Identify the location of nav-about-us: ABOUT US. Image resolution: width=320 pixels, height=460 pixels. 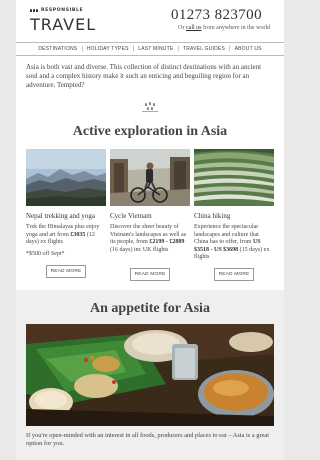
(248, 49).